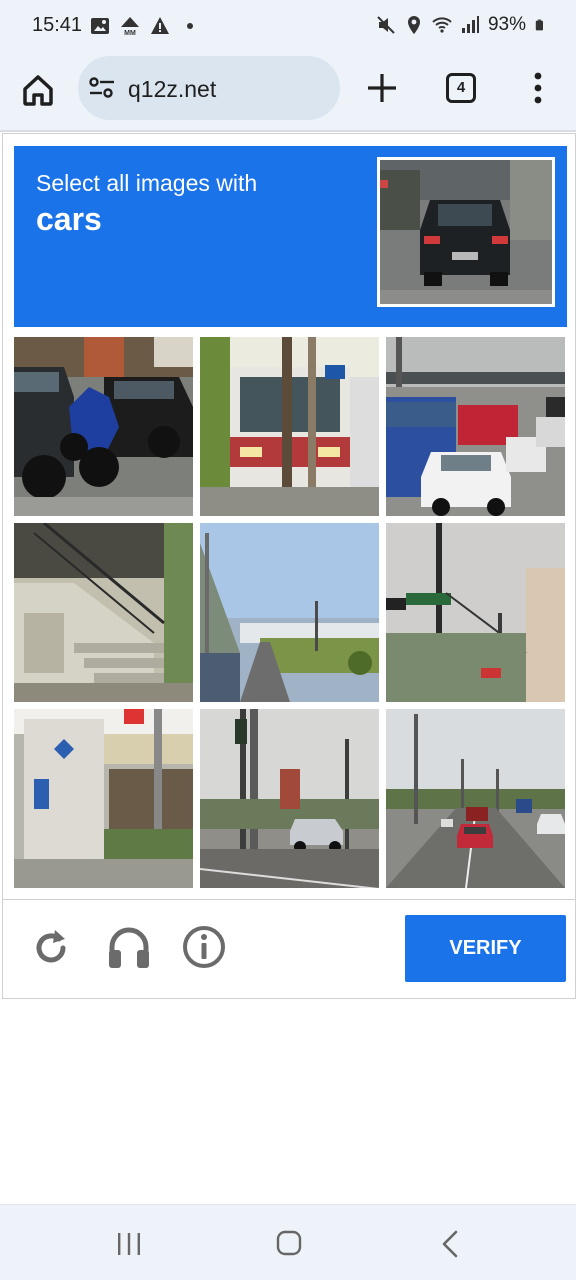 The width and height of the screenshot is (576, 1280). Describe the element at coordinates (172, 89) in the screenshot. I see `url-text: q12z.net` at that location.